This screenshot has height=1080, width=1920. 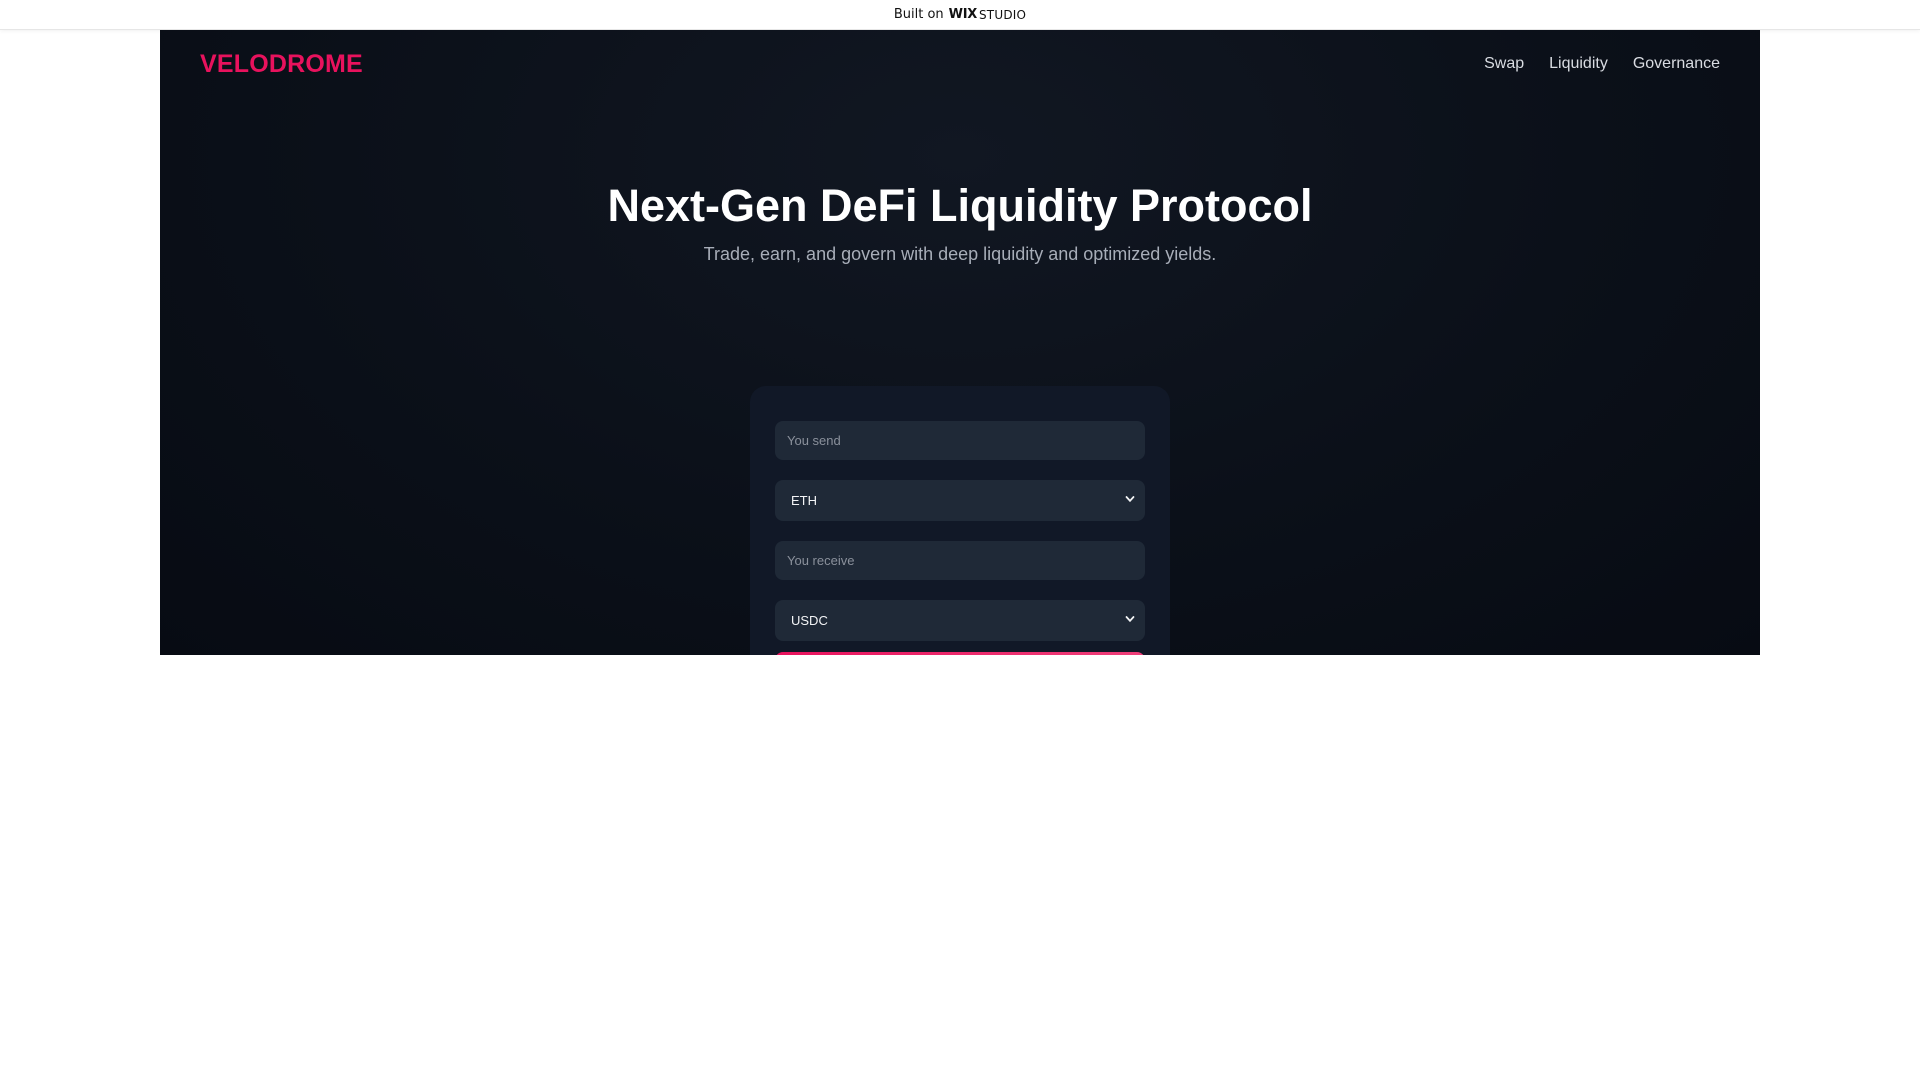 I want to click on wix-banner-prefix: Built on, so click(x=918, y=14).